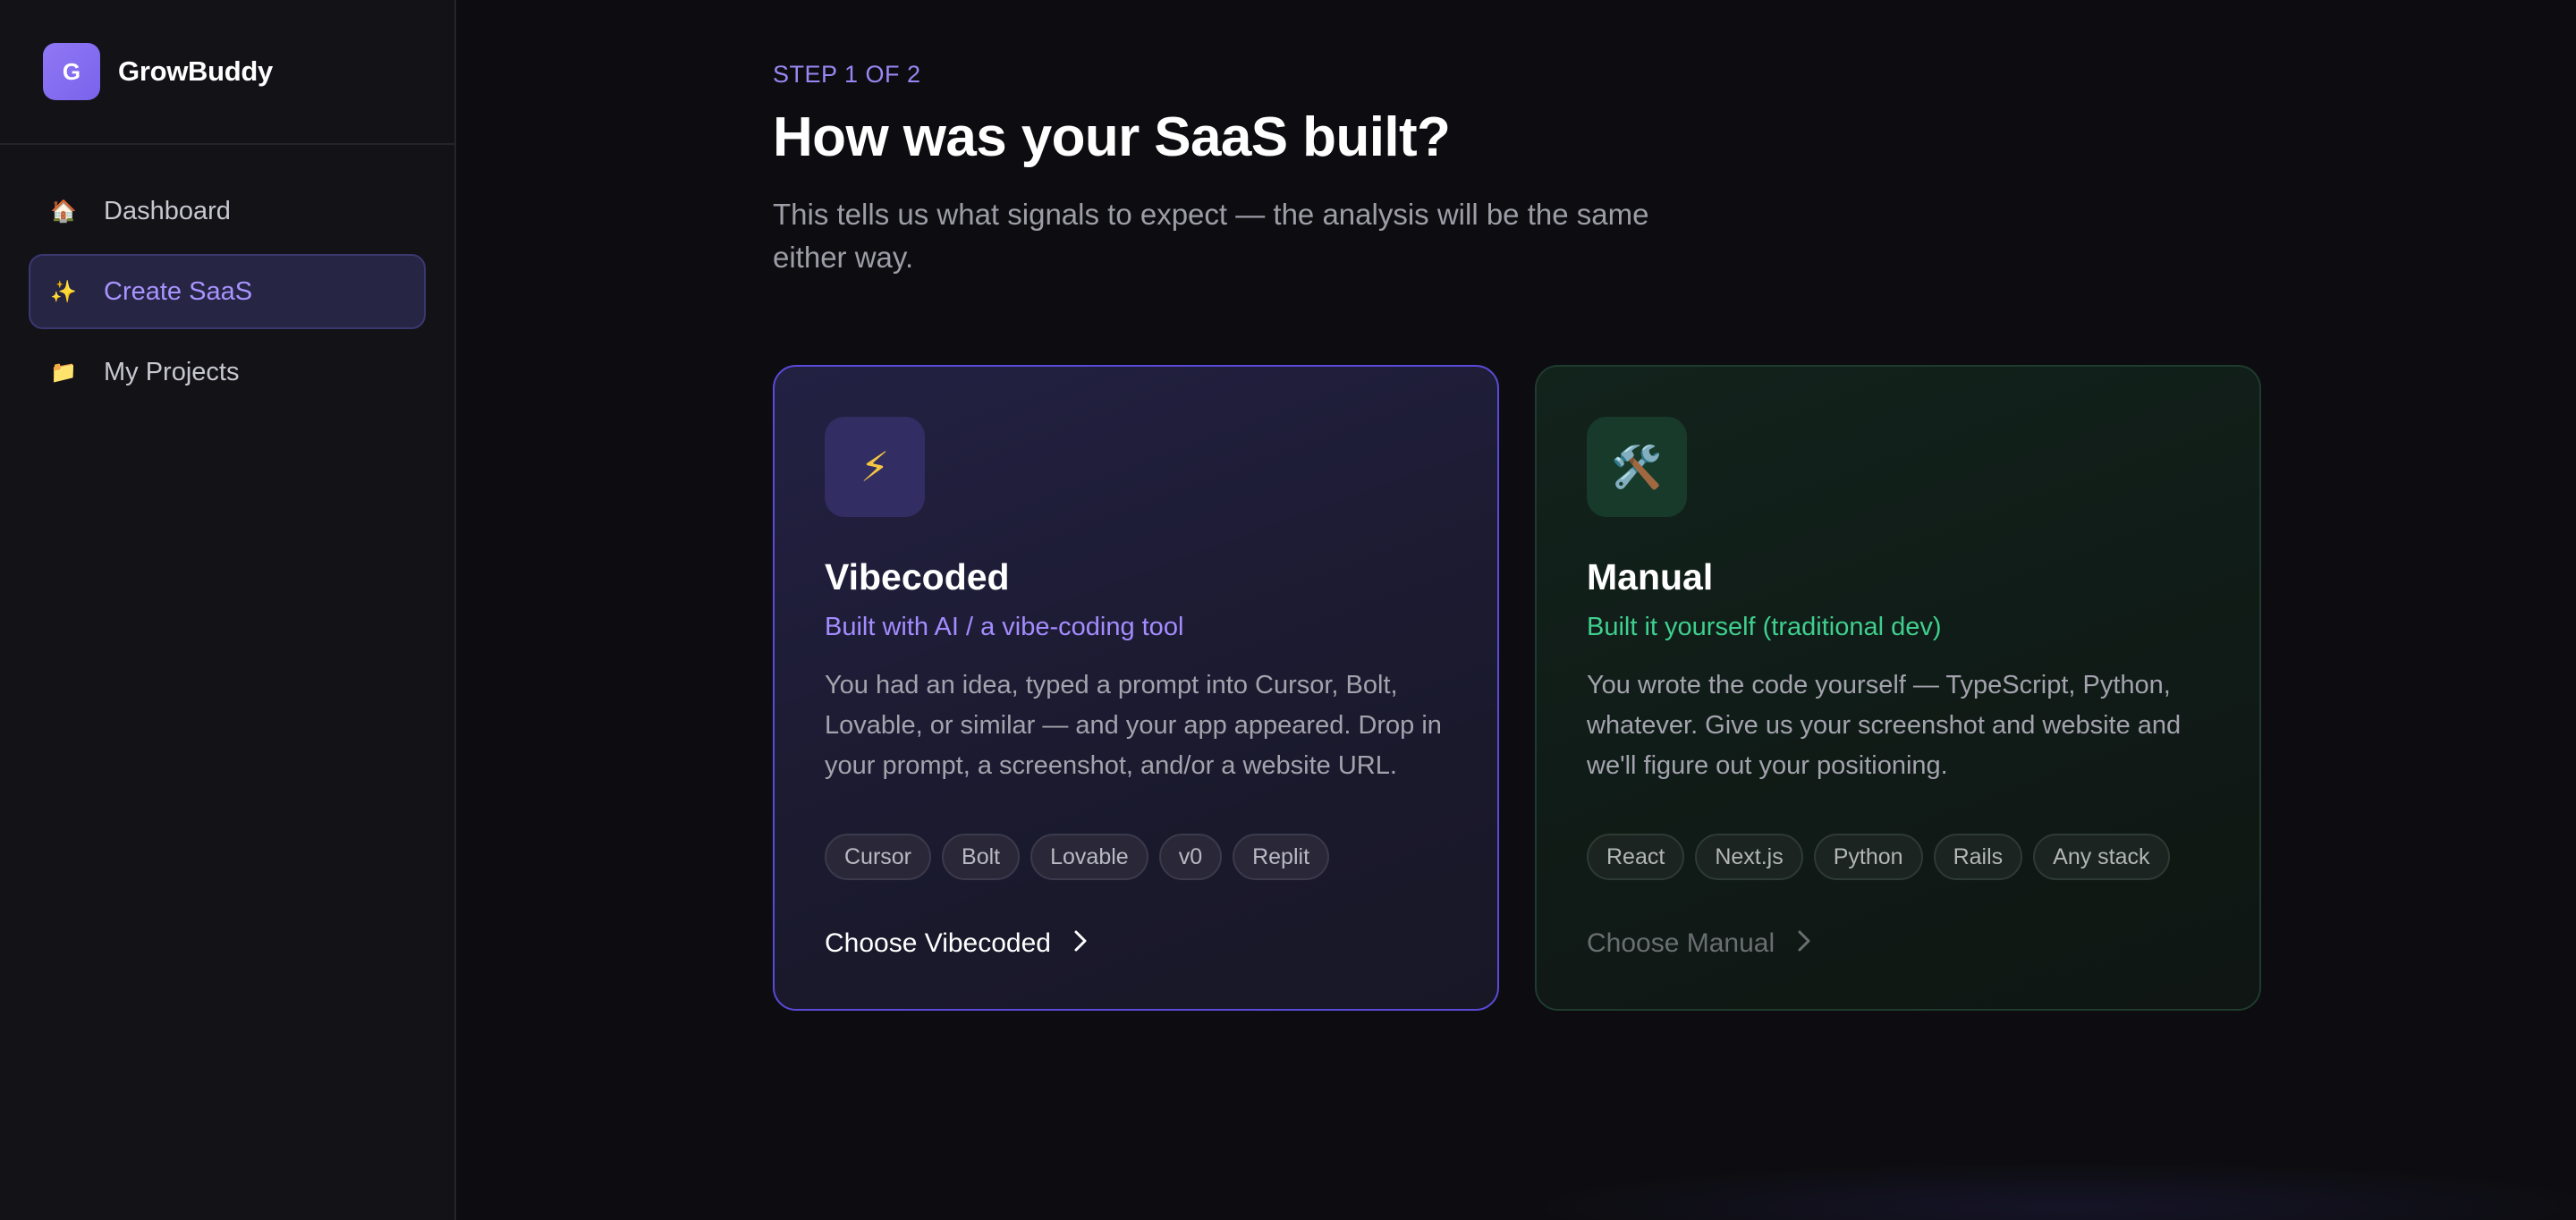  I want to click on tag-cursor: Cursor, so click(878, 857).